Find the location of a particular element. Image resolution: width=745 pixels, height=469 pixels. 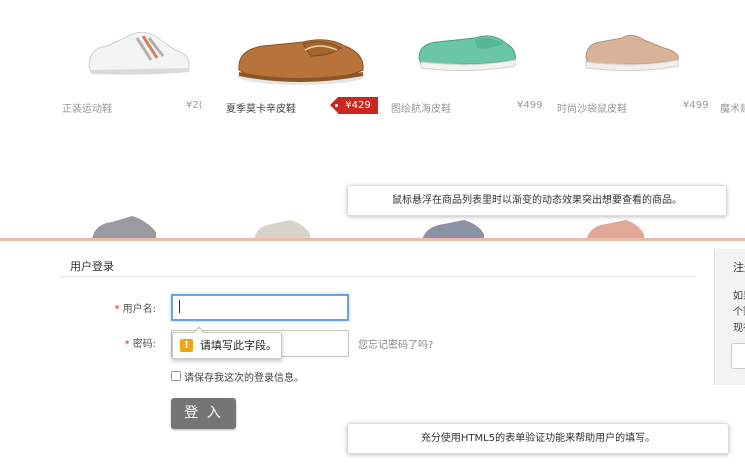

validation-message: 请填写此字段。 is located at coordinates (238, 345).